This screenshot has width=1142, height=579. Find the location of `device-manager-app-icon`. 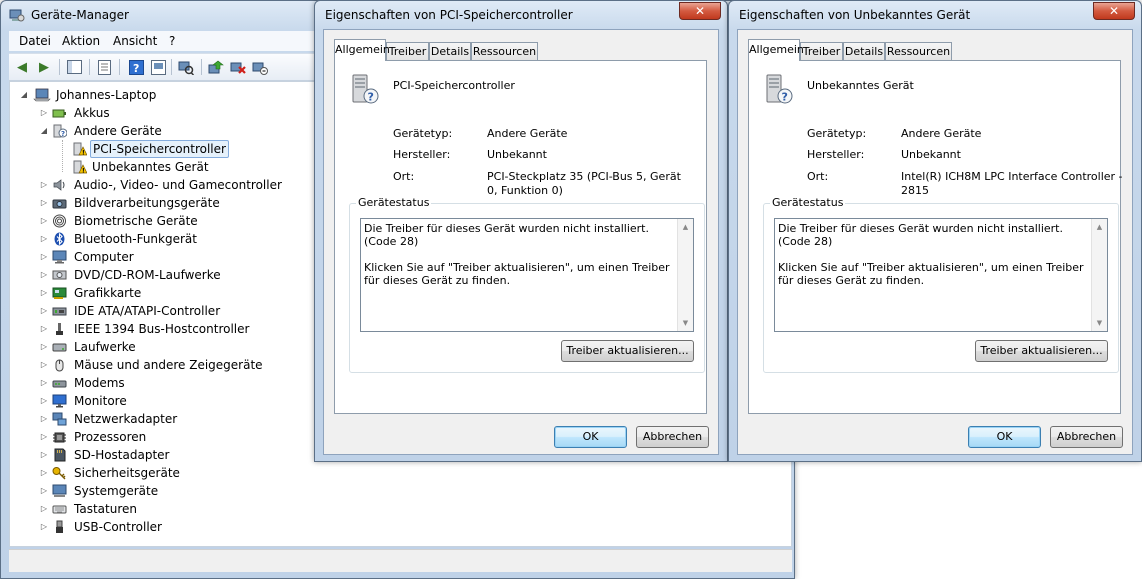

device-manager-app-icon is located at coordinates (17, 15).